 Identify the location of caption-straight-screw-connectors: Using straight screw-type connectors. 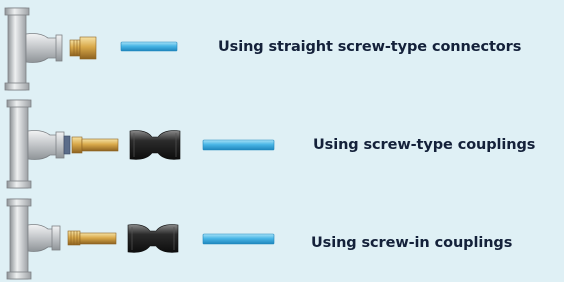
(370, 47).